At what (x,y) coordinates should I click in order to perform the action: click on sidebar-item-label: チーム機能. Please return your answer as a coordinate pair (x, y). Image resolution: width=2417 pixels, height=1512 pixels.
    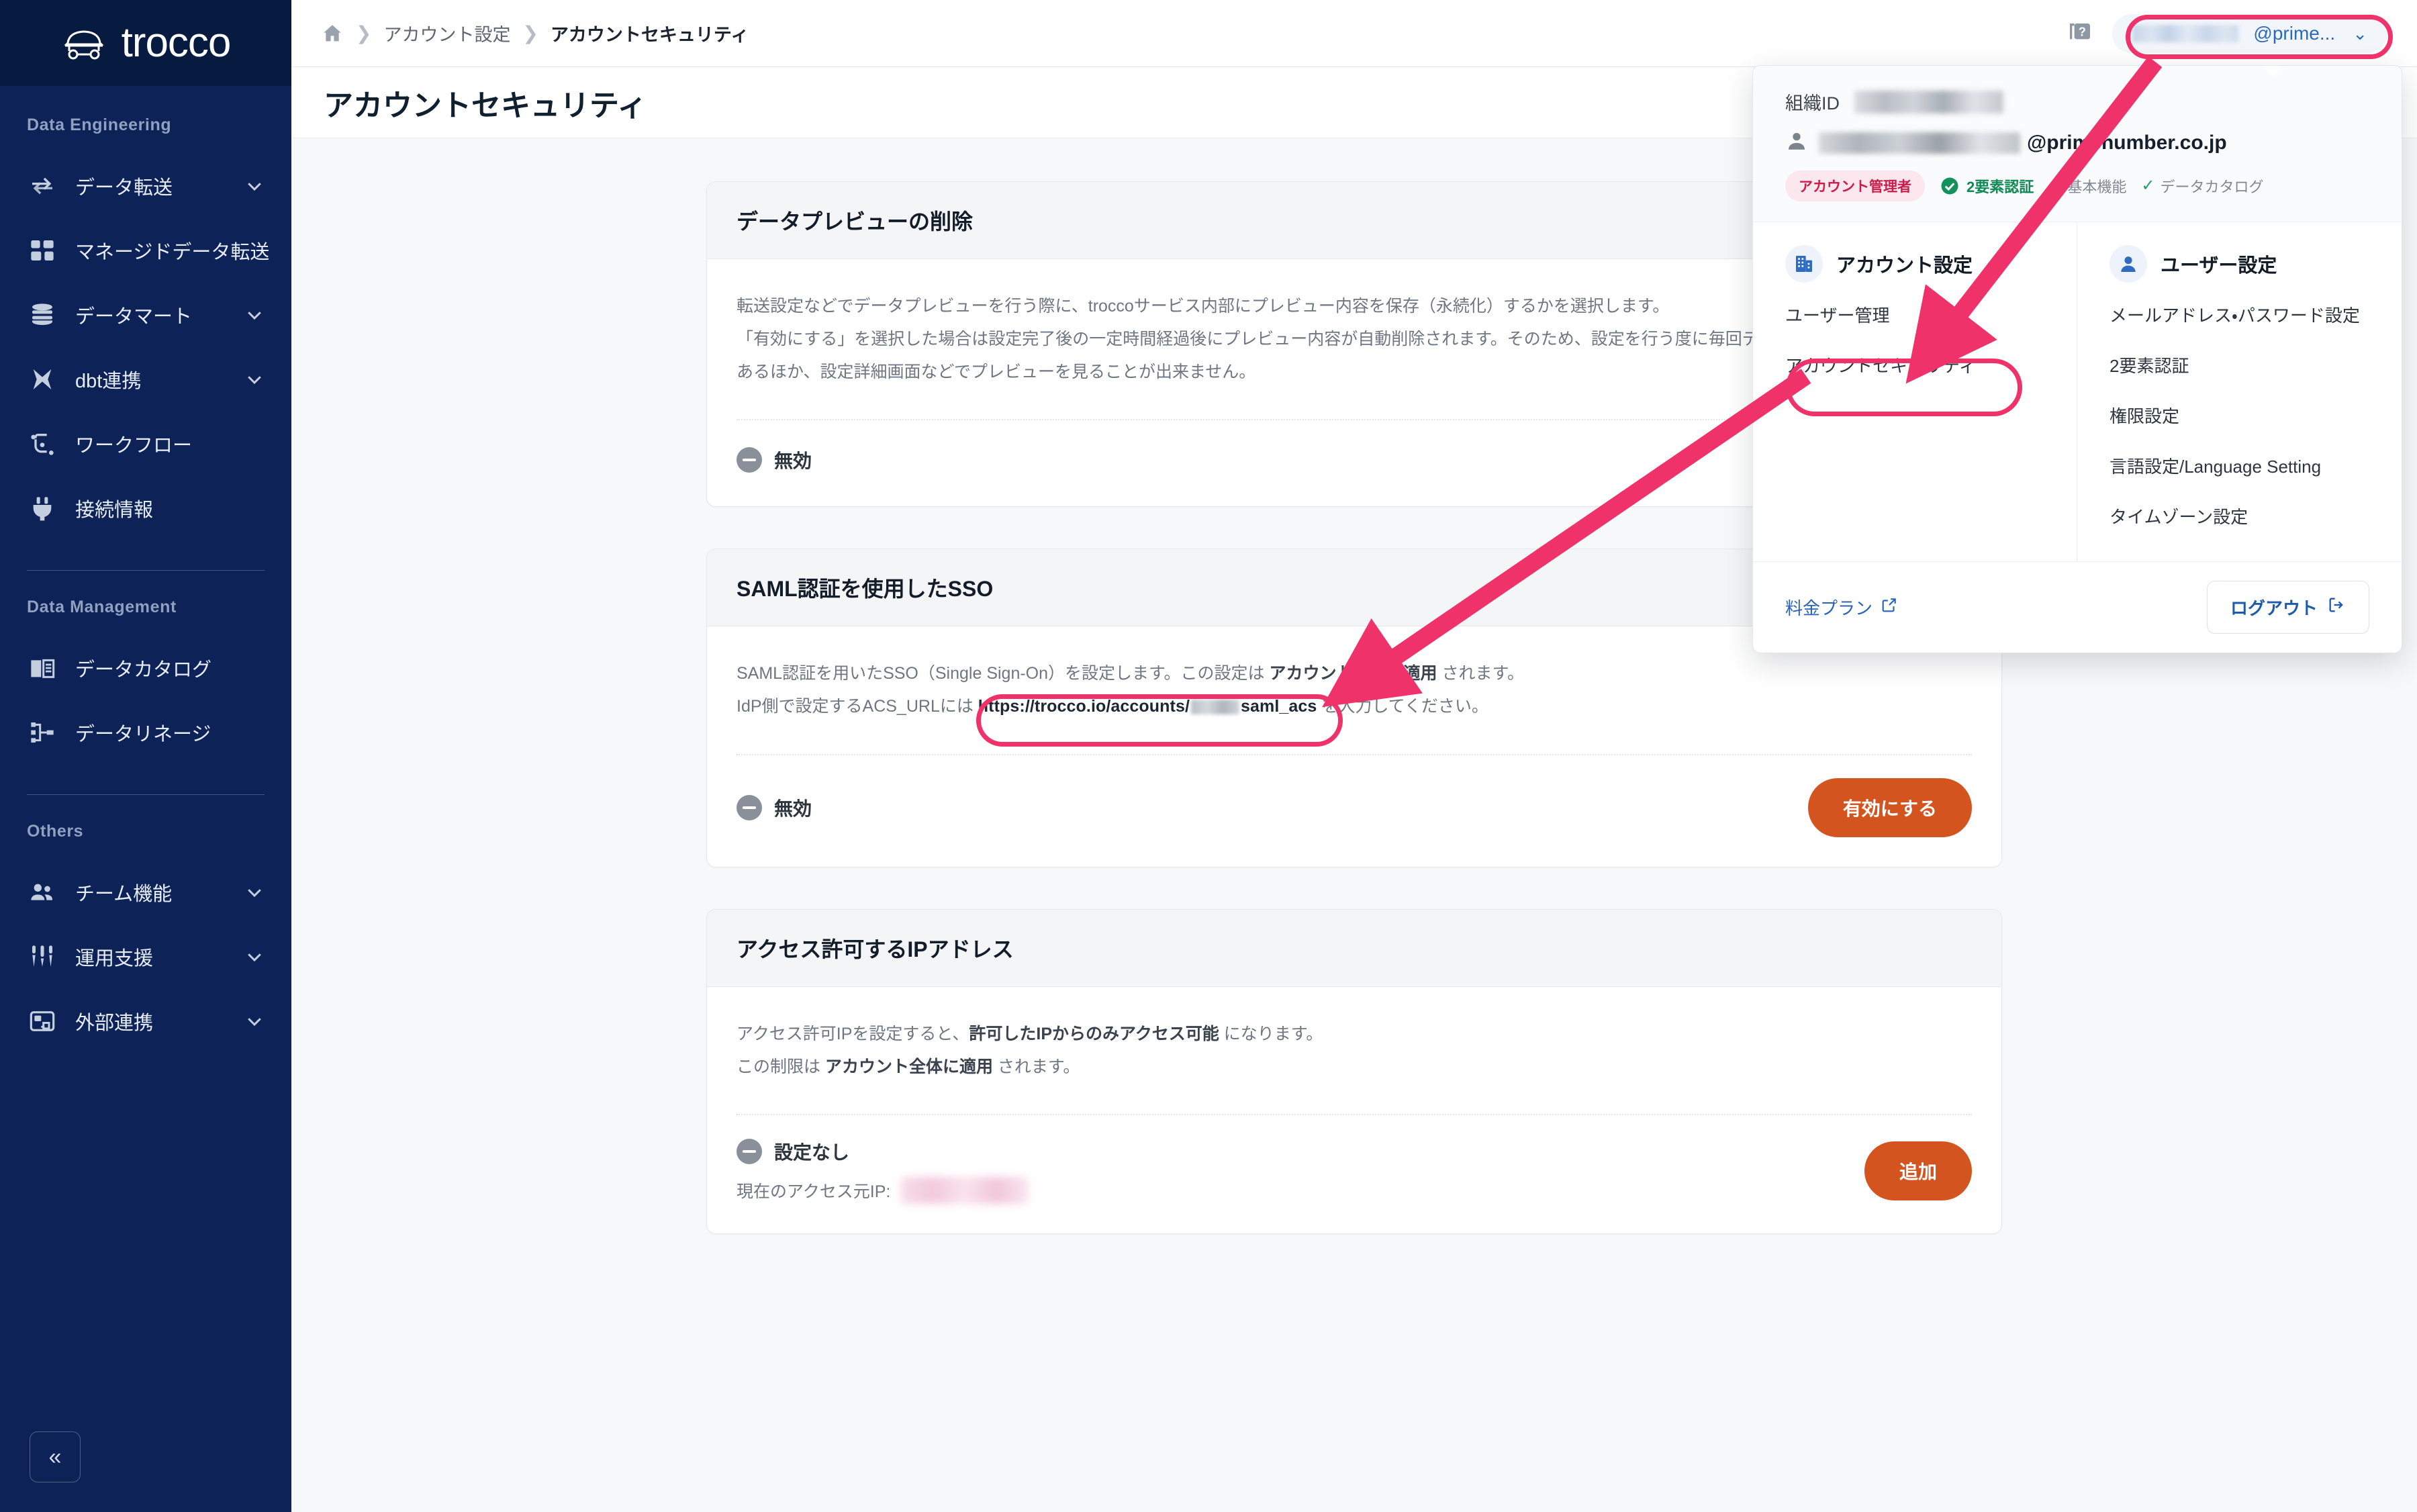
    Looking at the image, I should click on (124, 894).